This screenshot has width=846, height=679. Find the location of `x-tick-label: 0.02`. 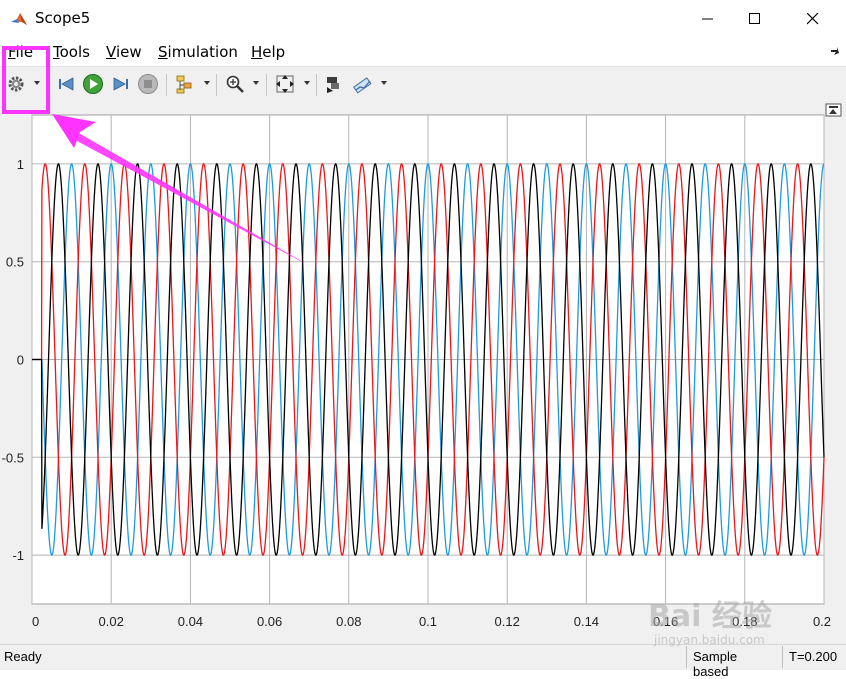

x-tick-label: 0.02 is located at coordinates (111, 621).